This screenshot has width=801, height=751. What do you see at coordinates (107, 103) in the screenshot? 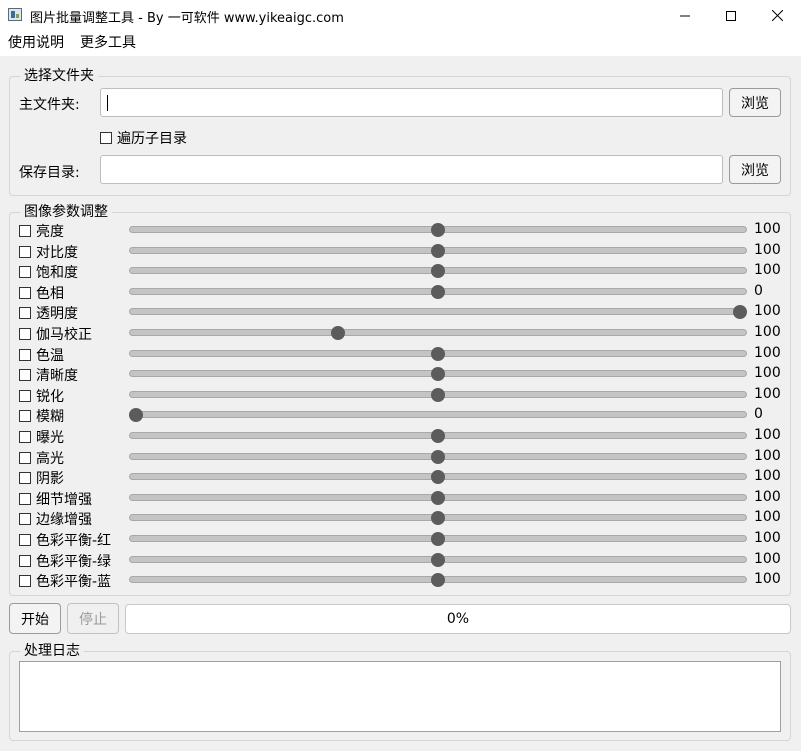
I see `text-caret` at bounding box center [107, 103].